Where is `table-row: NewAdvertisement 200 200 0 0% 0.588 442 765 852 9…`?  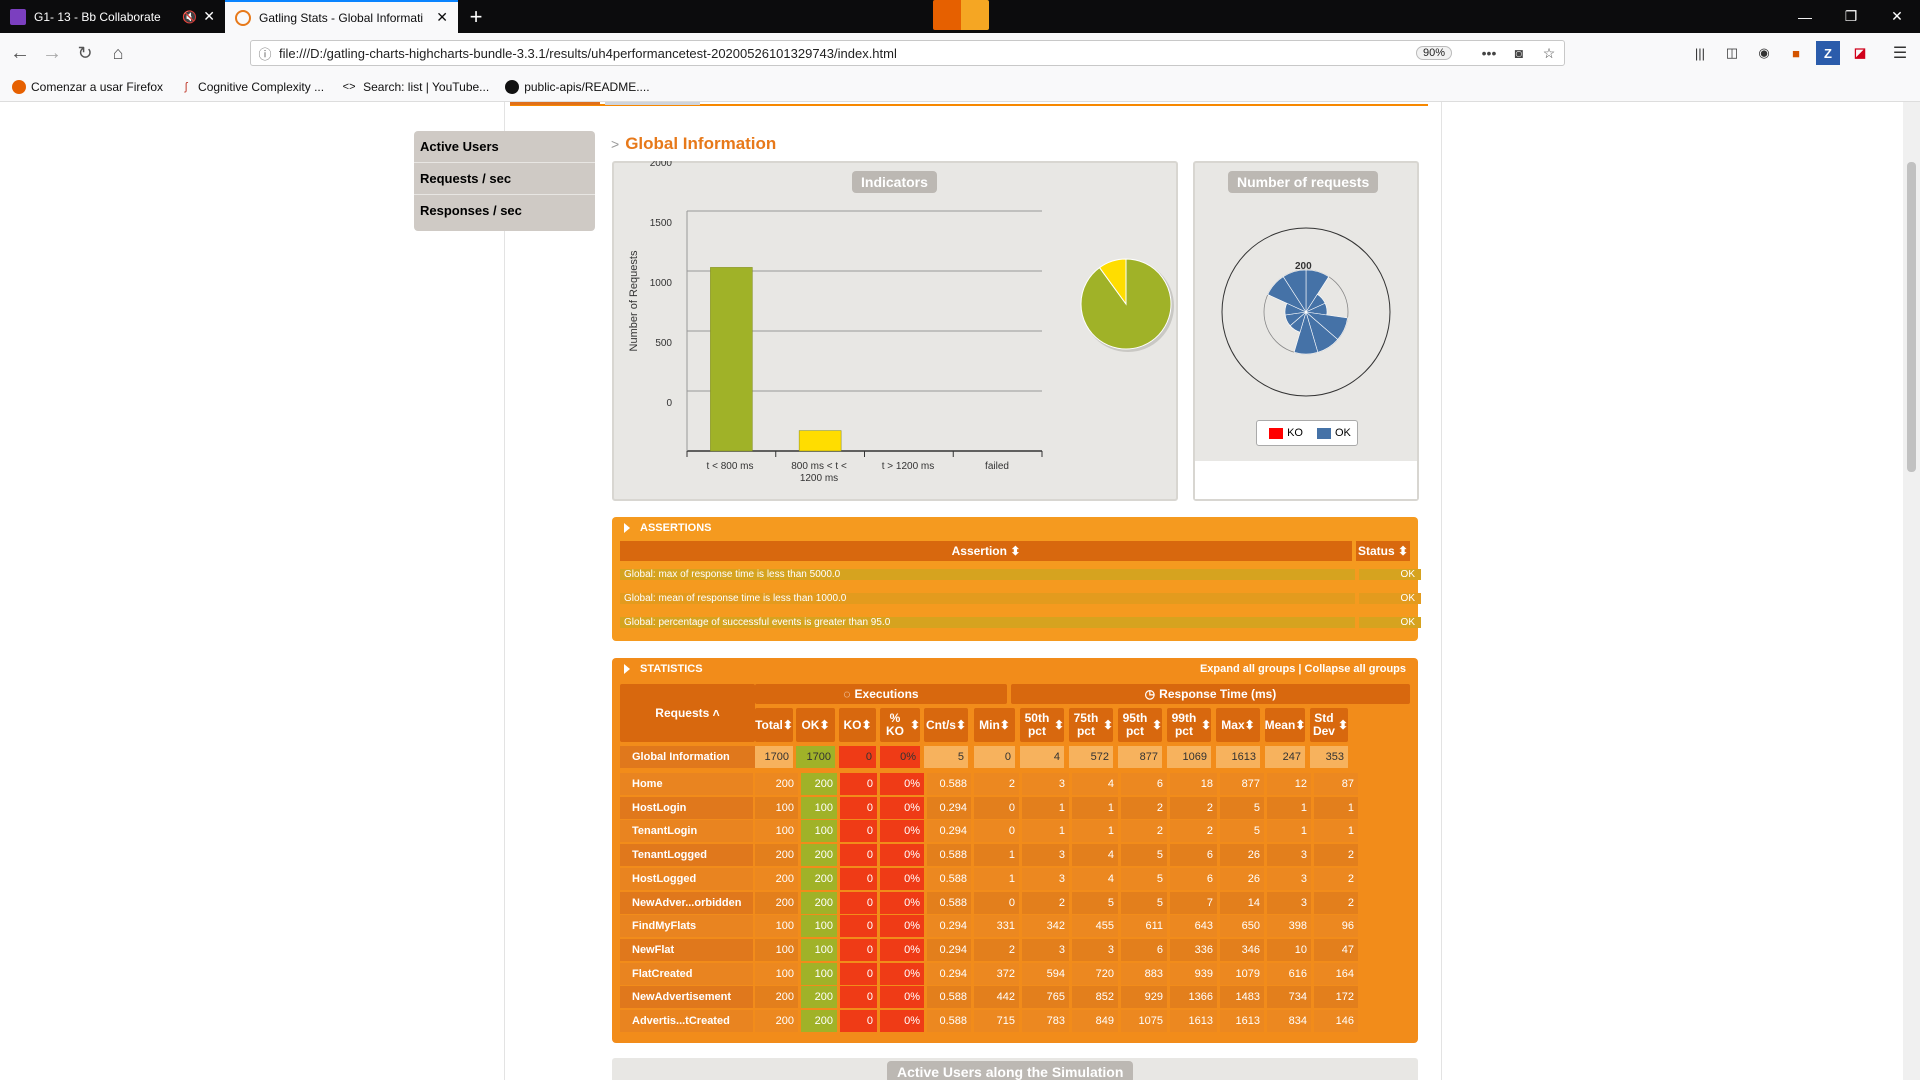
table-row: NewAdvertisement 200 200 0 0% 0.588 442 765 852 9… is located at coordinates (1015, 997).